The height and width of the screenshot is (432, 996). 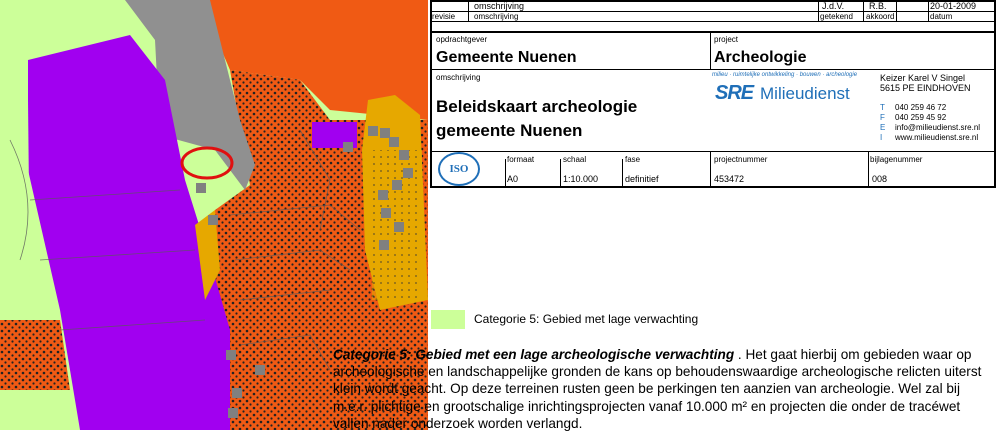 I want to click on sre-logo: SRE, so click(x=734, y=93).